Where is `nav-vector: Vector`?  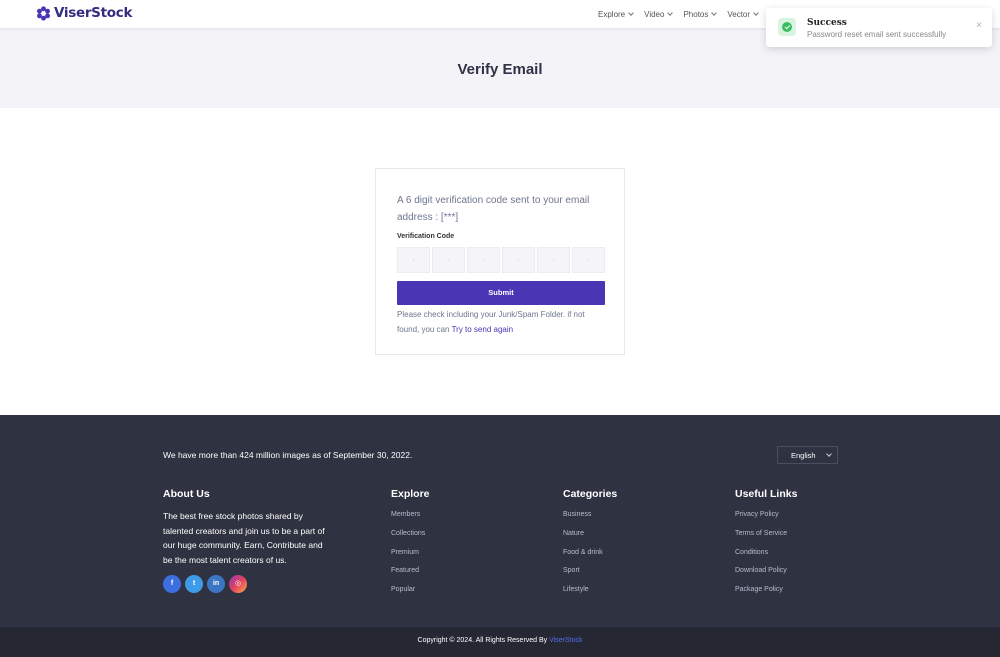
nav-vector: Vector is located at coordinates (743, 14).